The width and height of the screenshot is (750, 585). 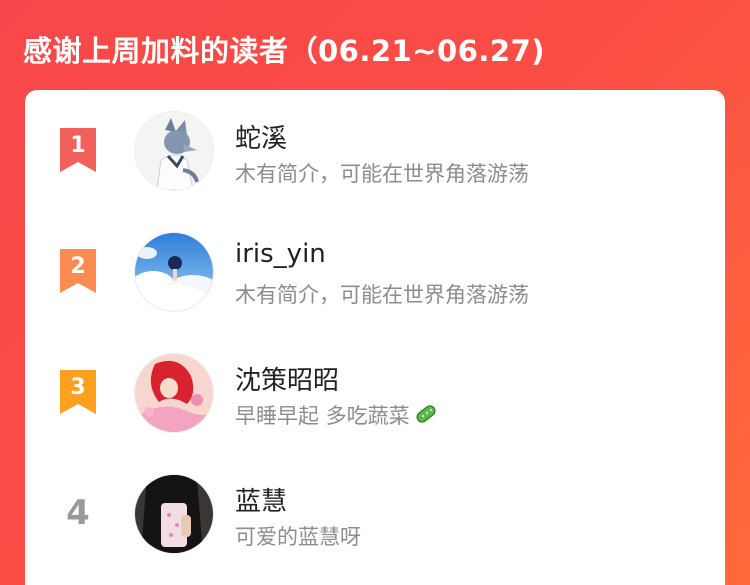 I want to click on reader-bio: 早睡早起 多吃蔬菜, so click(x=337, y=416).